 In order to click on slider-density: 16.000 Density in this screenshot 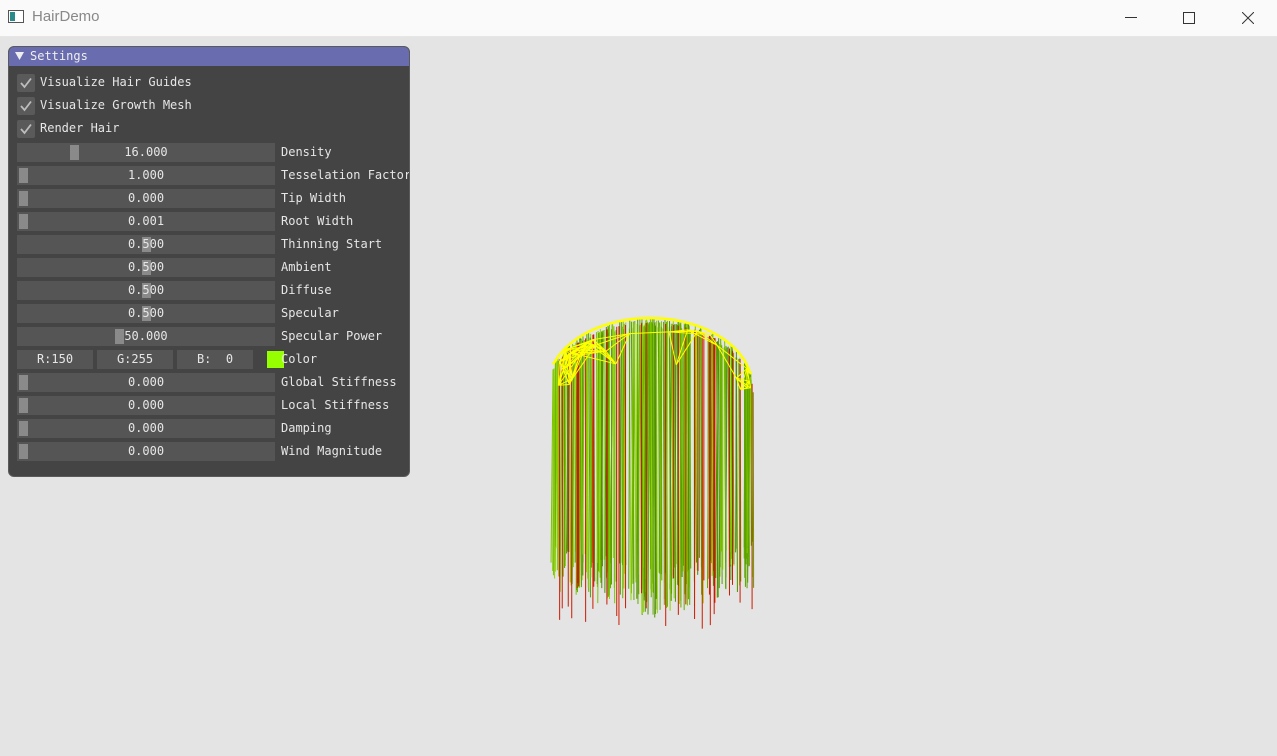, I will do `click(212, 152)`.